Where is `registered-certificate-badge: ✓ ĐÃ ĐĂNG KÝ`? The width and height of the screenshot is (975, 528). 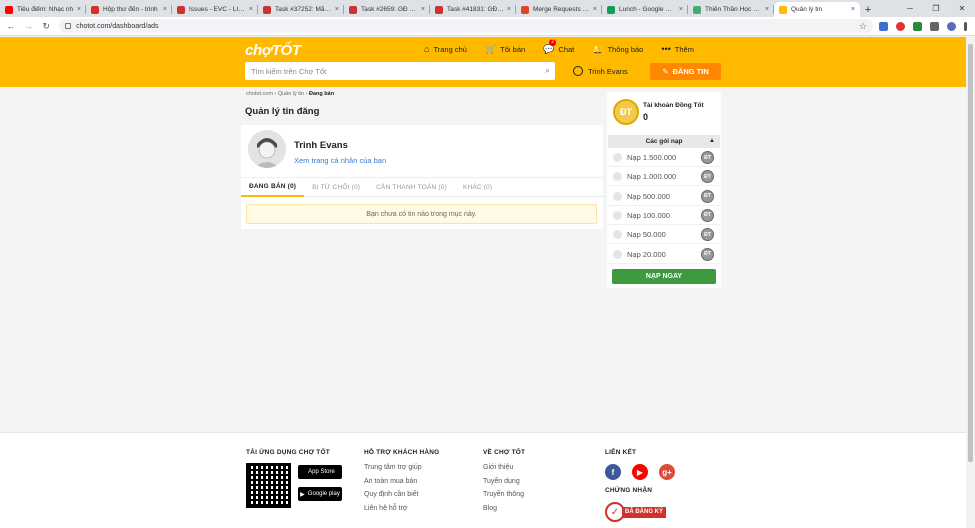 registered-certificate-badge: ✓ ĐÃ ĐĂNG KÝ is located at coordinates (638, 512).